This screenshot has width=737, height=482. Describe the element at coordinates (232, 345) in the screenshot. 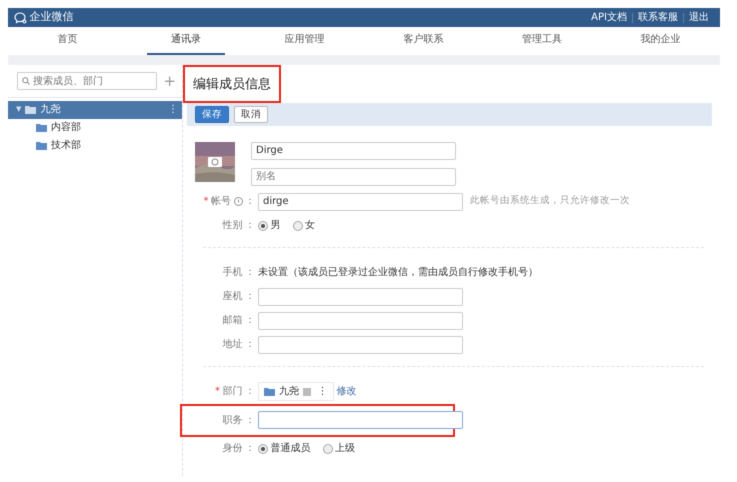

I see `field-label: 地址` at that location.